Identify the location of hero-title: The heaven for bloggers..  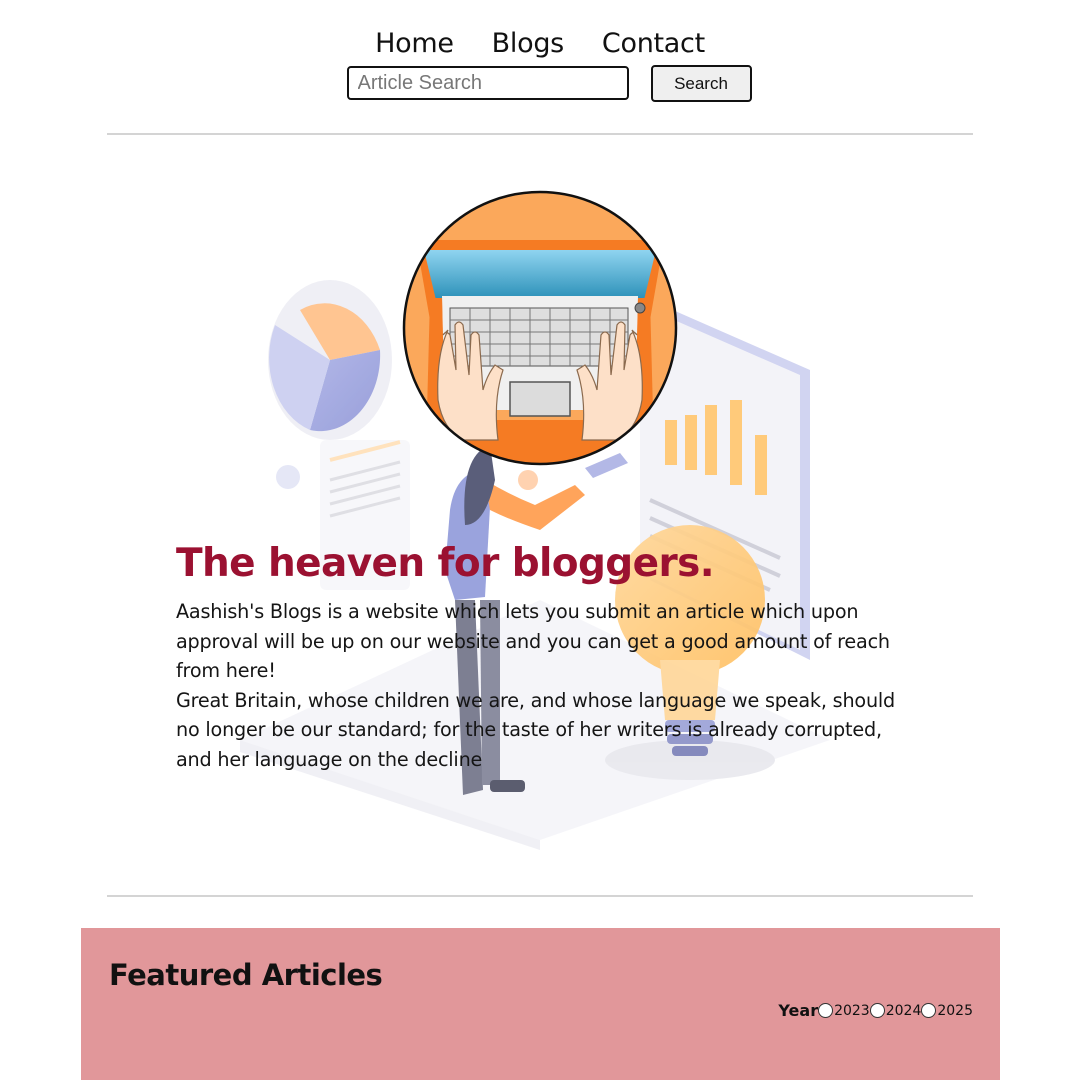
(445, 563).